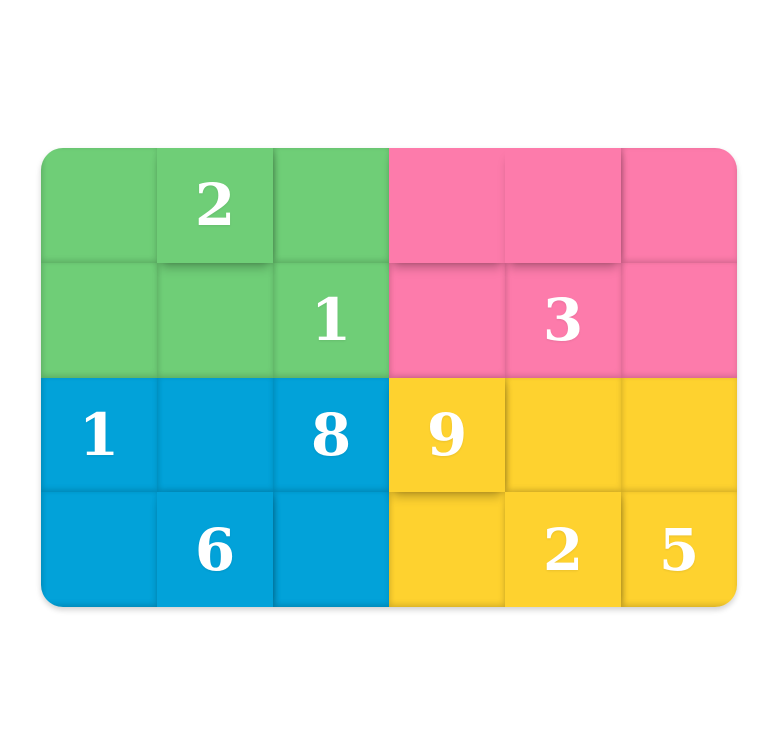 Image resolution: width=757 pixels, height=735 pixels. Describe the element at coordinates (563, 205) in the screenshot. I see `cell-r1-c5` at that location.